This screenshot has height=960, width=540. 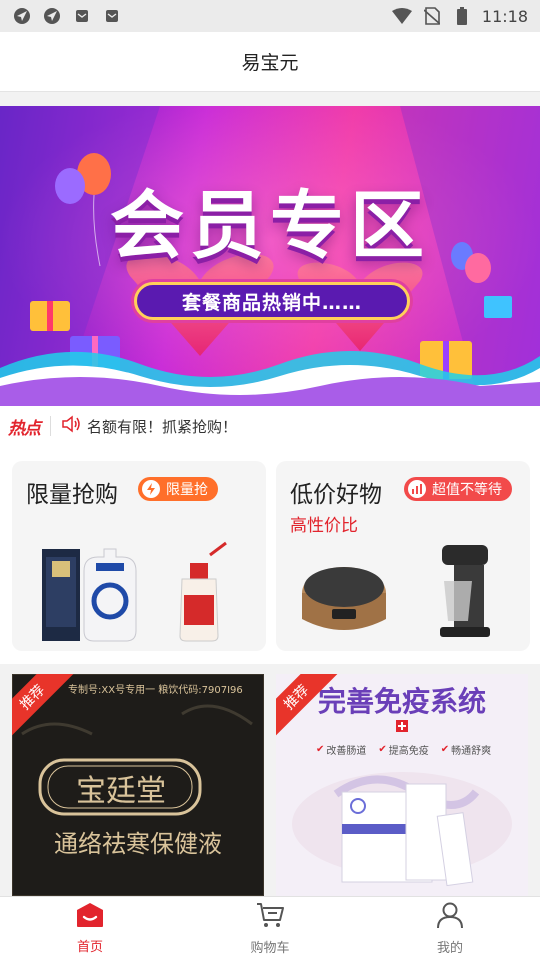 What do you see at coordinates (504, 16) in the screenshot?
I see `status-time: 11:18` at bounding box center [504, 16].